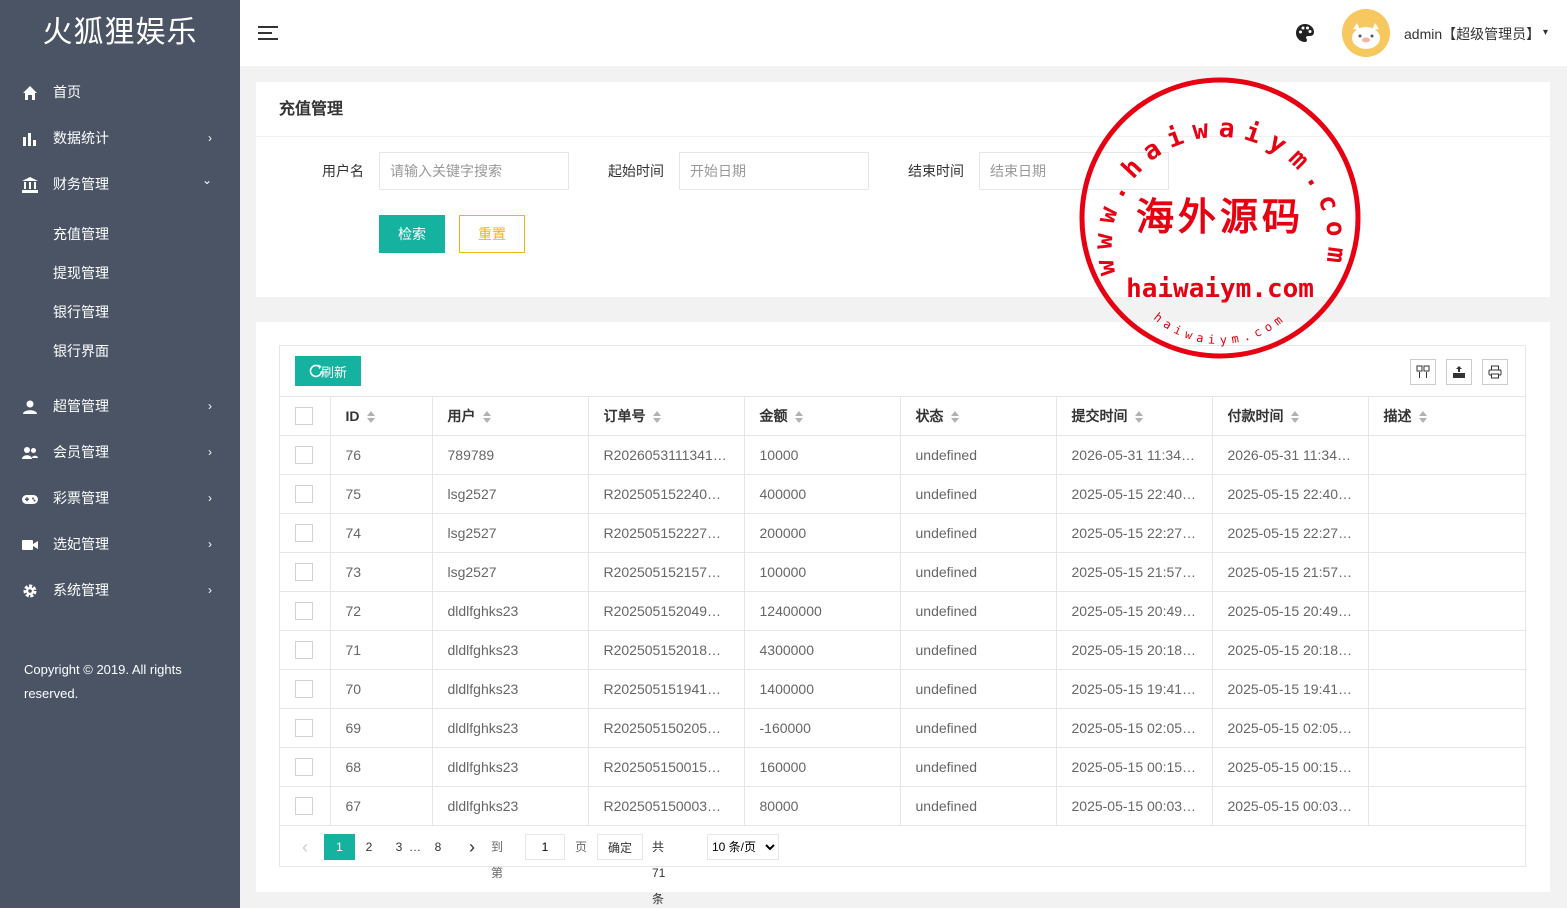 This screenshot has width=1567, height=908. What do you see at coordinates (120, 544) in the screenshot?
I see `sidebar-item-selection: 选妃管理 ›` at bounding box center [120, 544].